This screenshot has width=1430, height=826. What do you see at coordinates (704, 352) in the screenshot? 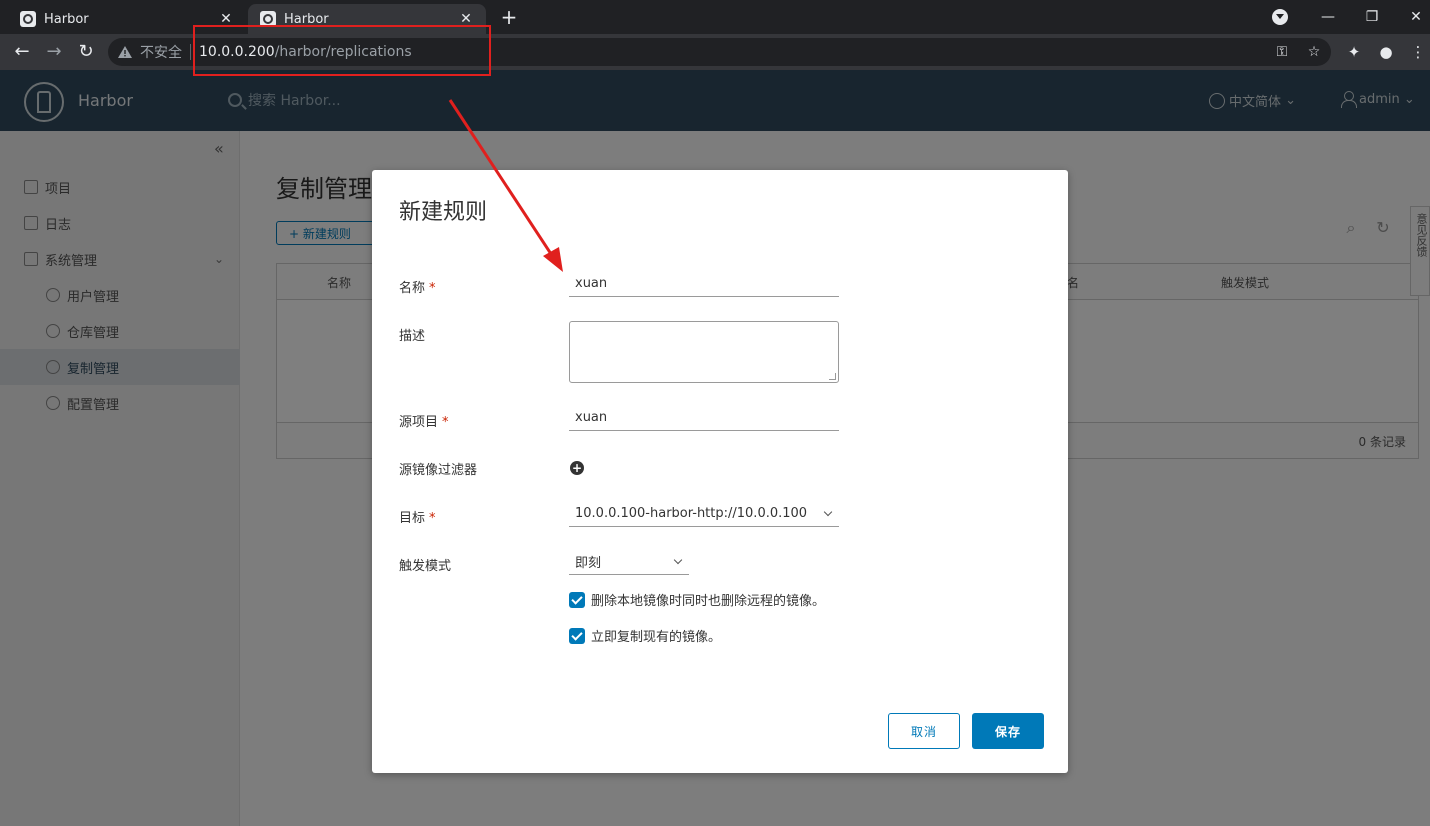
I see `description-textarea` at bounding box center [704, 352].